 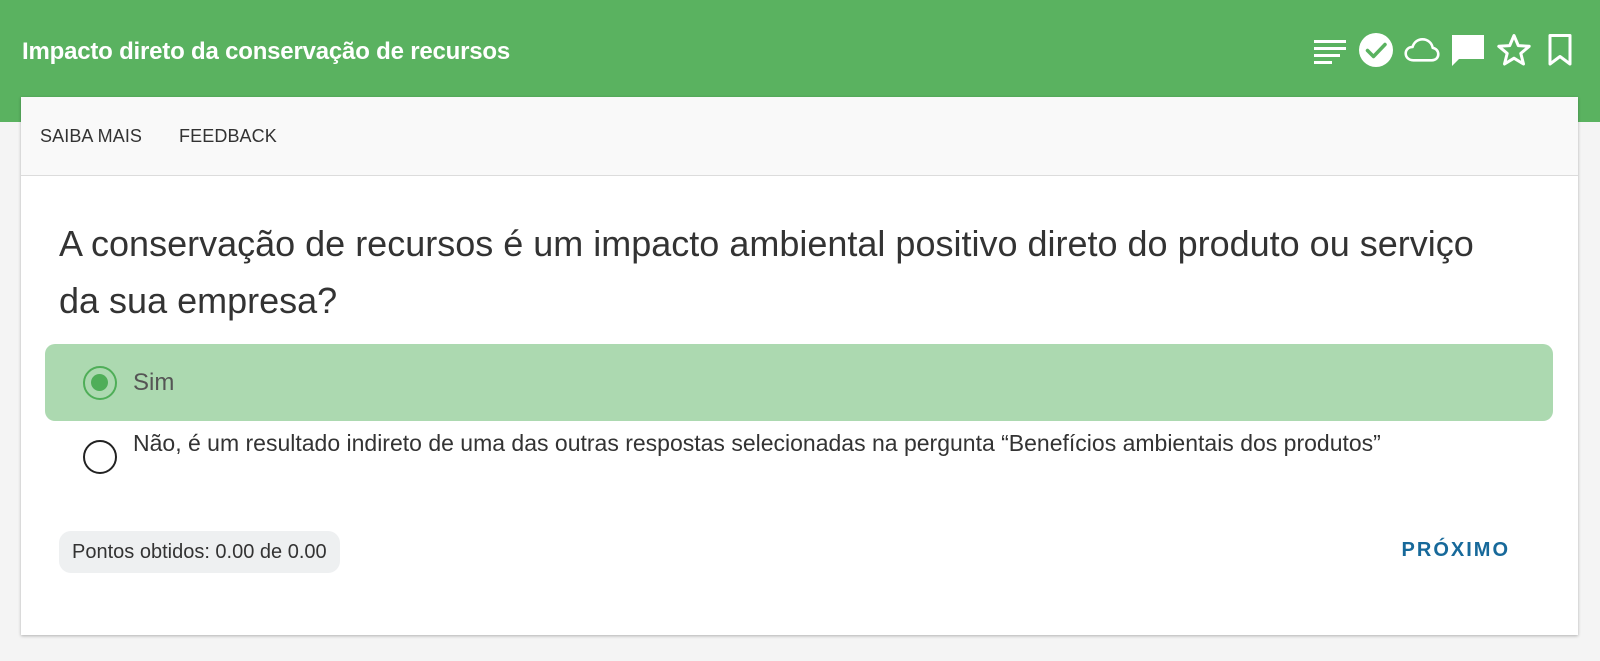 What do you see at coordinates (1422, 50) in the screenshot?
I see `cloud-icon` at bounding box center [1422, 50].